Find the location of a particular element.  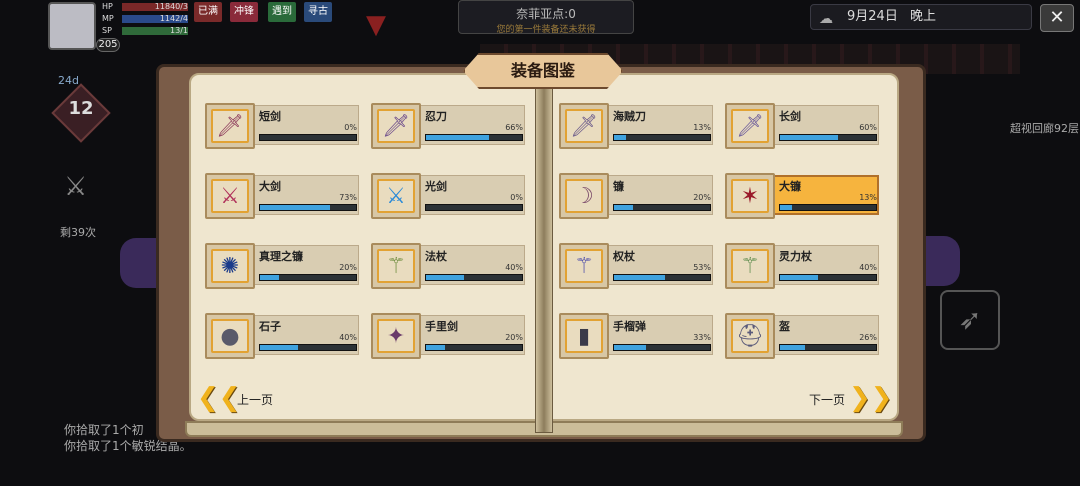

codex-item: ☽ 镰 20% is located at coordinates (637, 196).